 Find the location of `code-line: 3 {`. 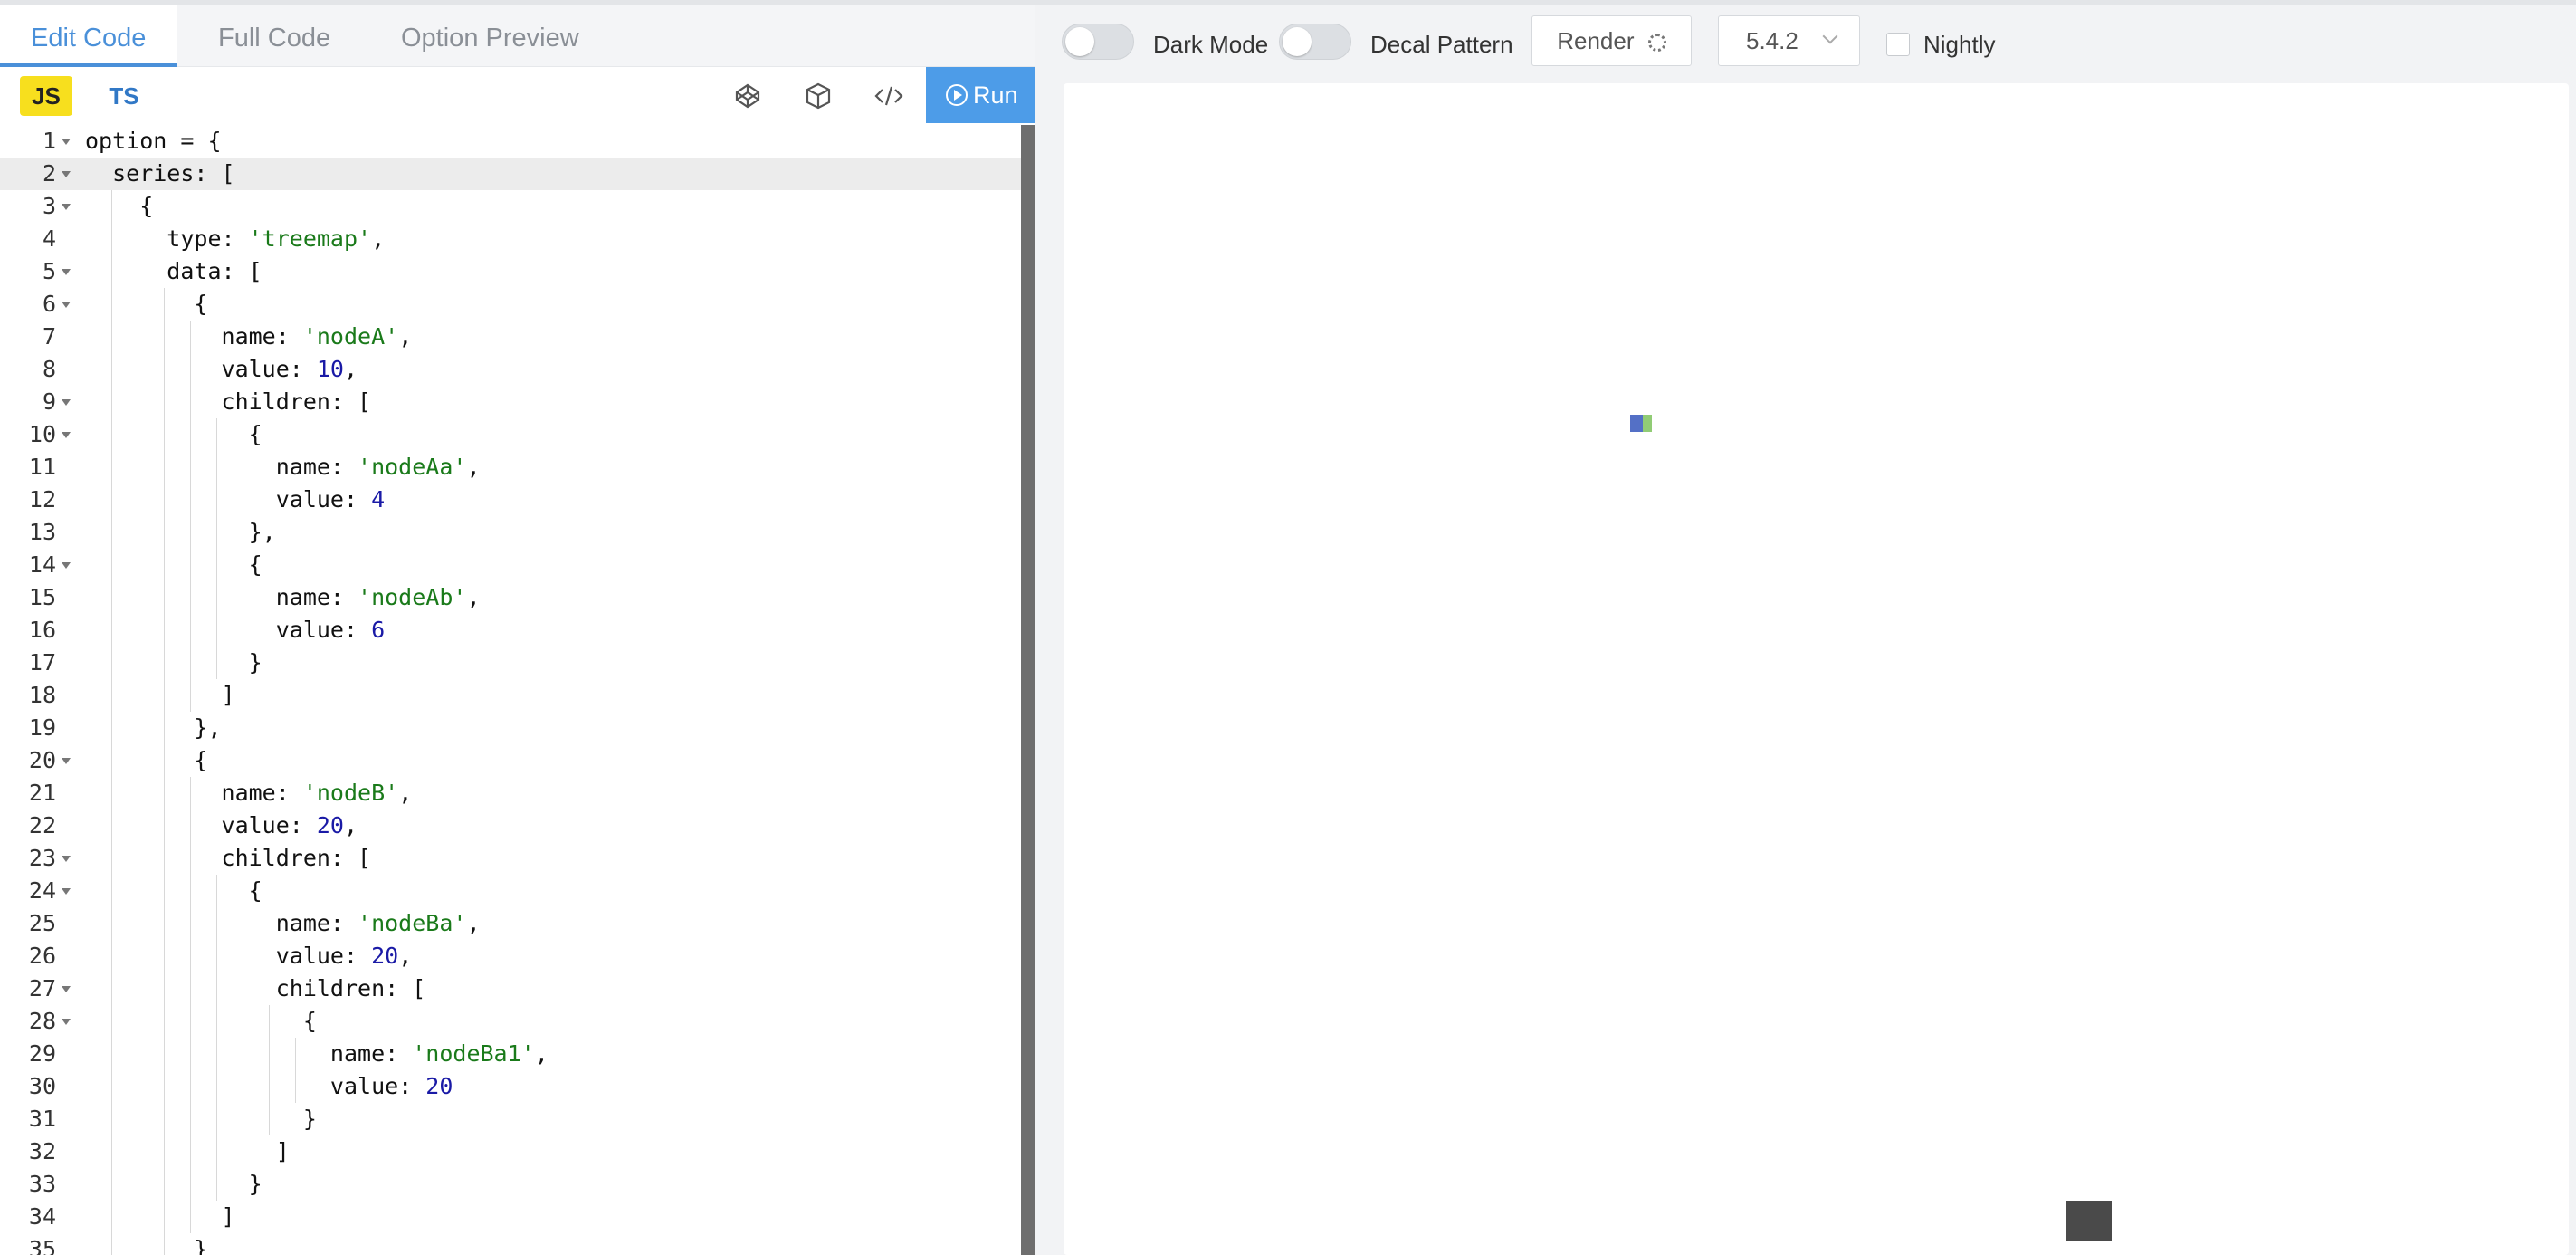

code-line: 3 { is located at coordinates (511, 206).